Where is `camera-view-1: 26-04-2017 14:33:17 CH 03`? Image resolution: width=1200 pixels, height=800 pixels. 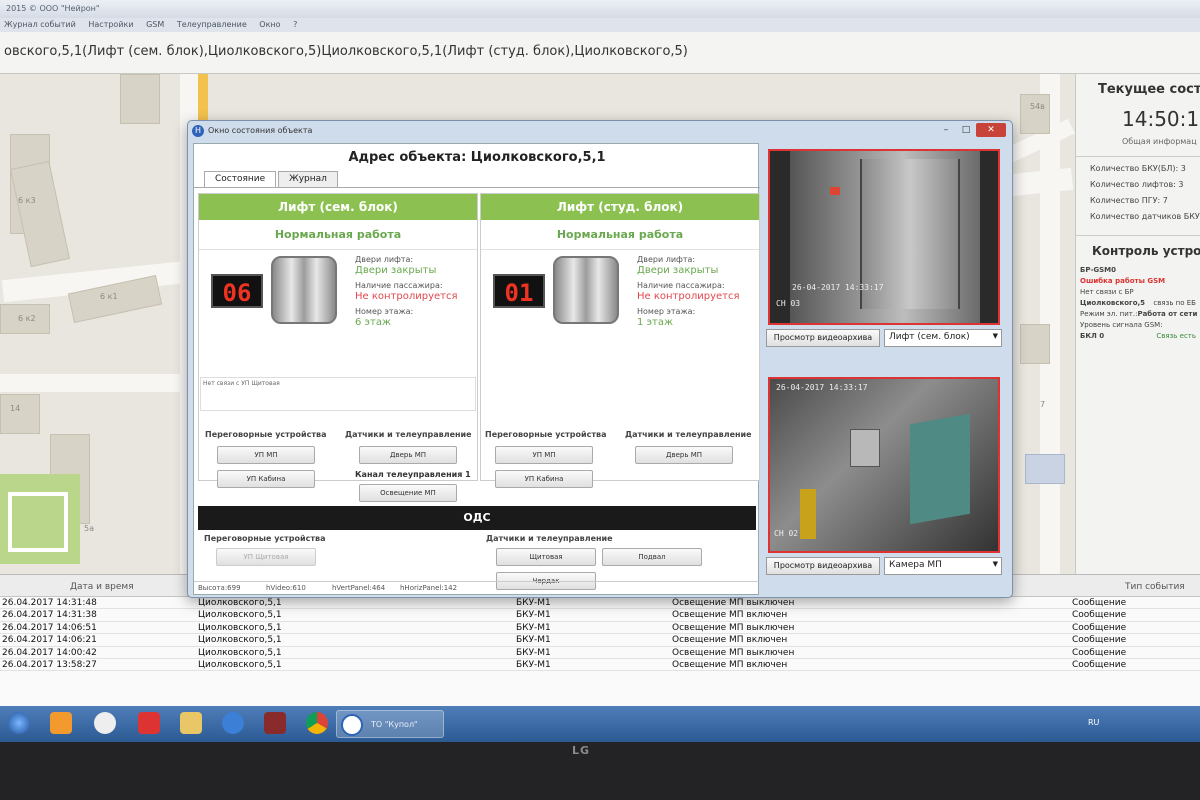
camera-view-1: 26-04-2017 14:33:17 CH 03 is located at coordinates (884, 237).